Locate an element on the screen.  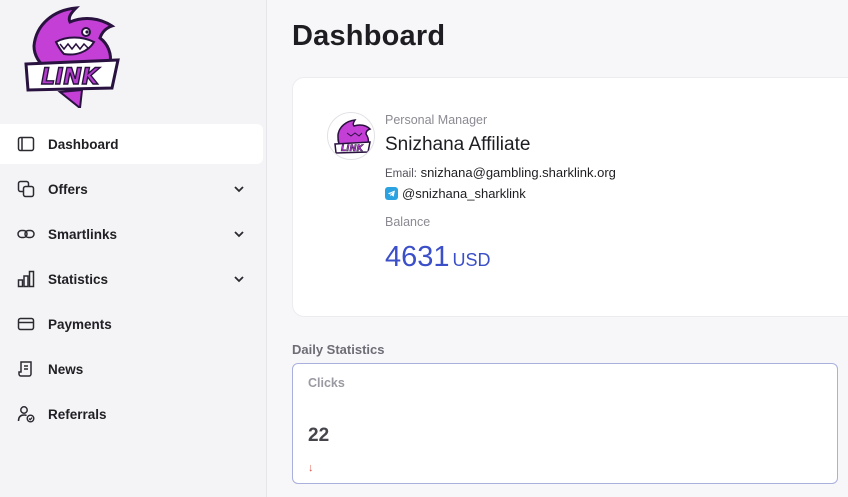
sidebar-item-label: Offers is located at coordinates (68, 189).